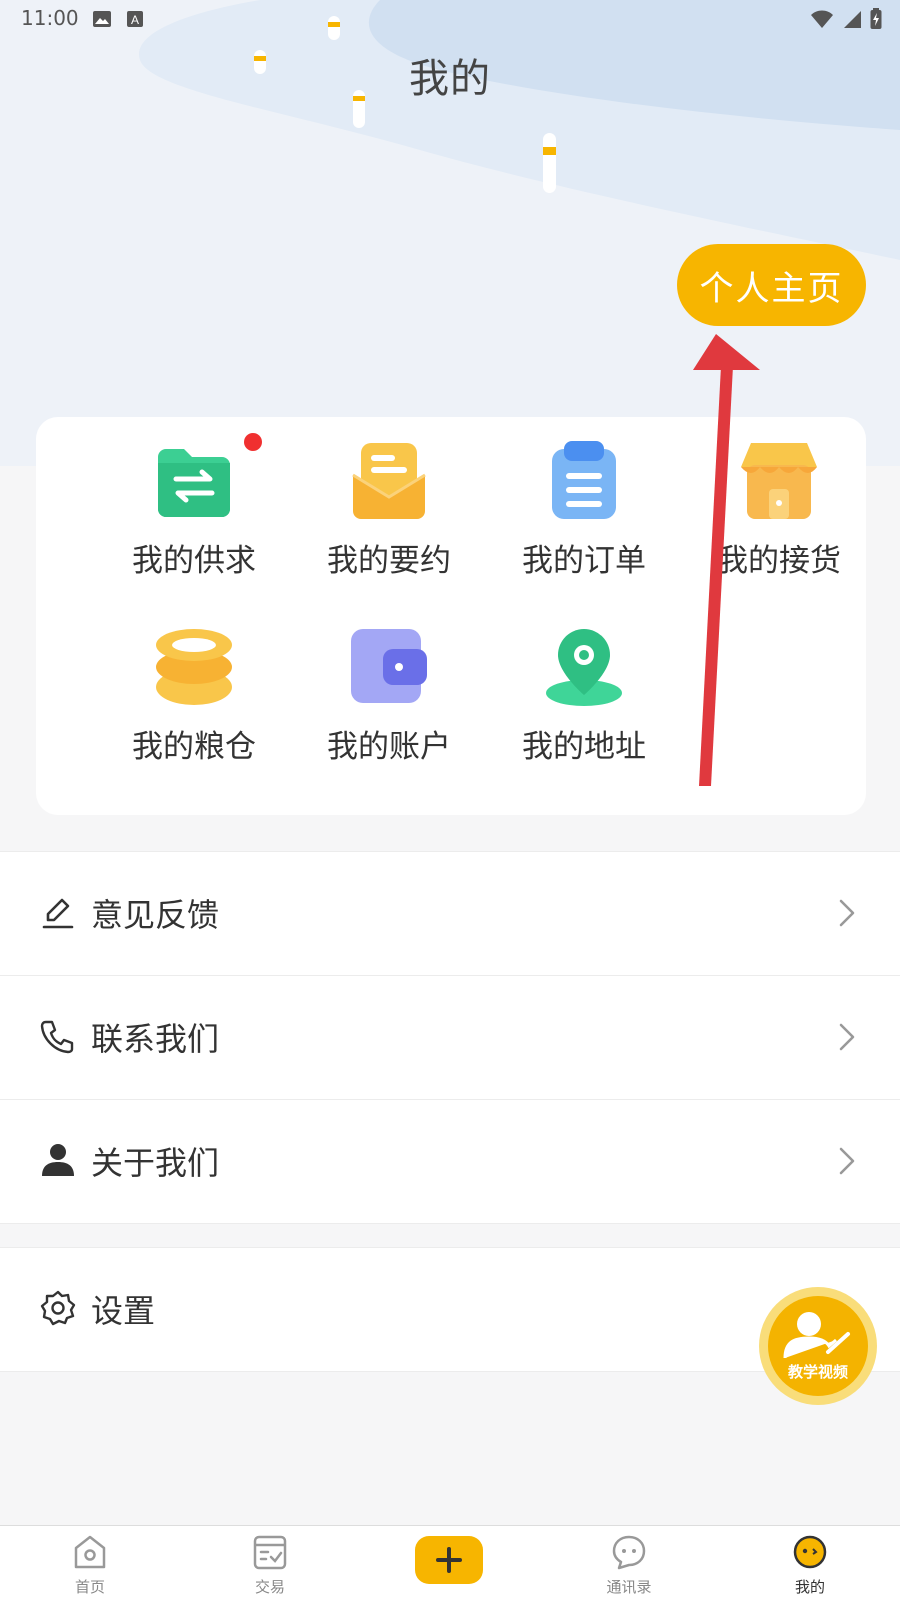 The width and height of the screenshot is (900, 1601). I want to click on wallet-icon, so click(389, 666).